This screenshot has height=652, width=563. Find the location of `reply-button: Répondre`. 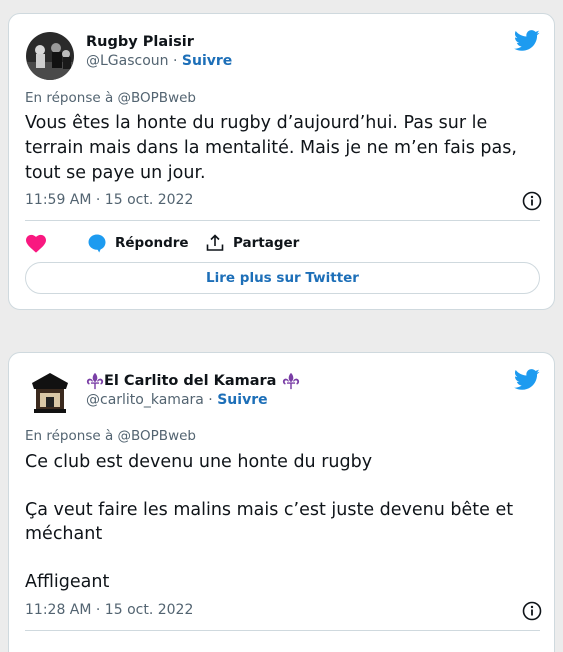

reply-button: Répondre is located at coordinates (138, 243).